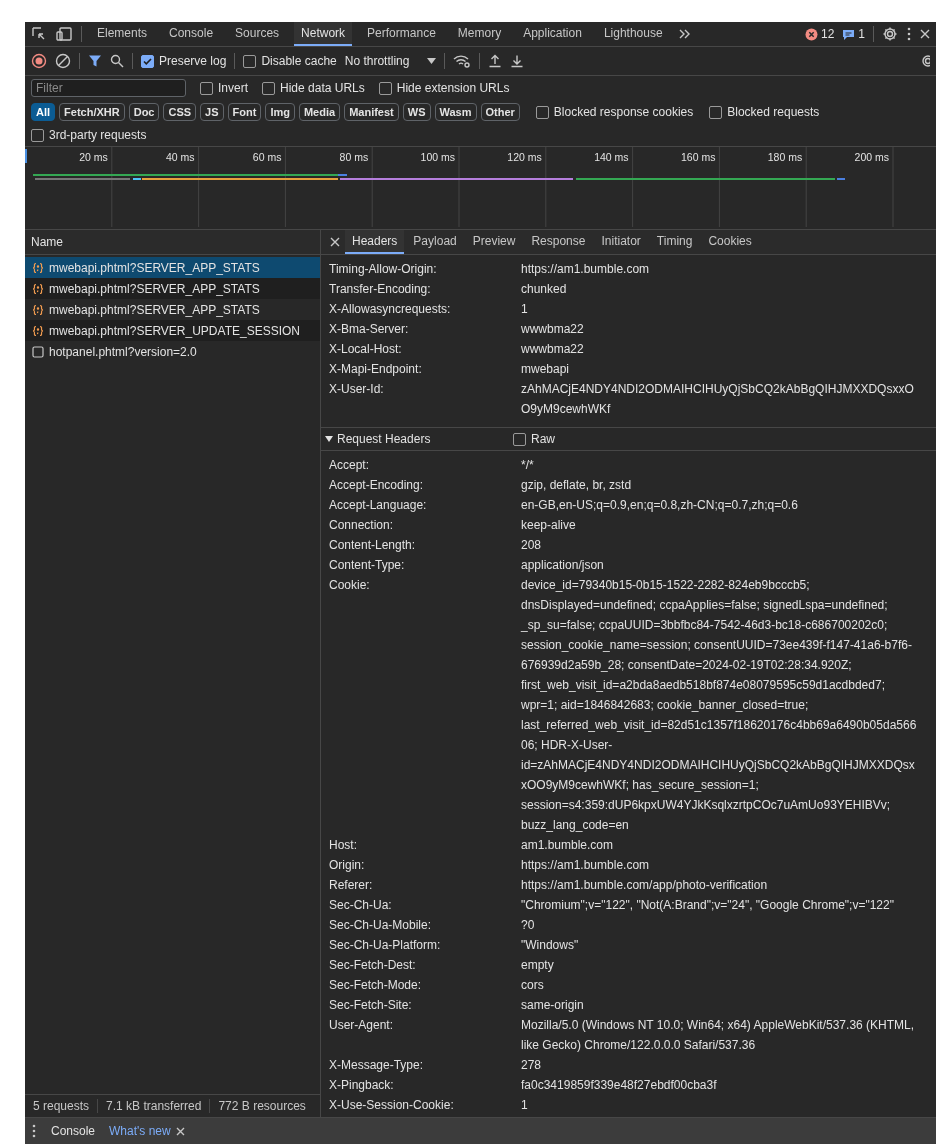 The width and height of the screenshot is (936, 1144). Describe the element at coordinates (257, 34) in the screenshot. I see `panel-tab: Sources` at that location.